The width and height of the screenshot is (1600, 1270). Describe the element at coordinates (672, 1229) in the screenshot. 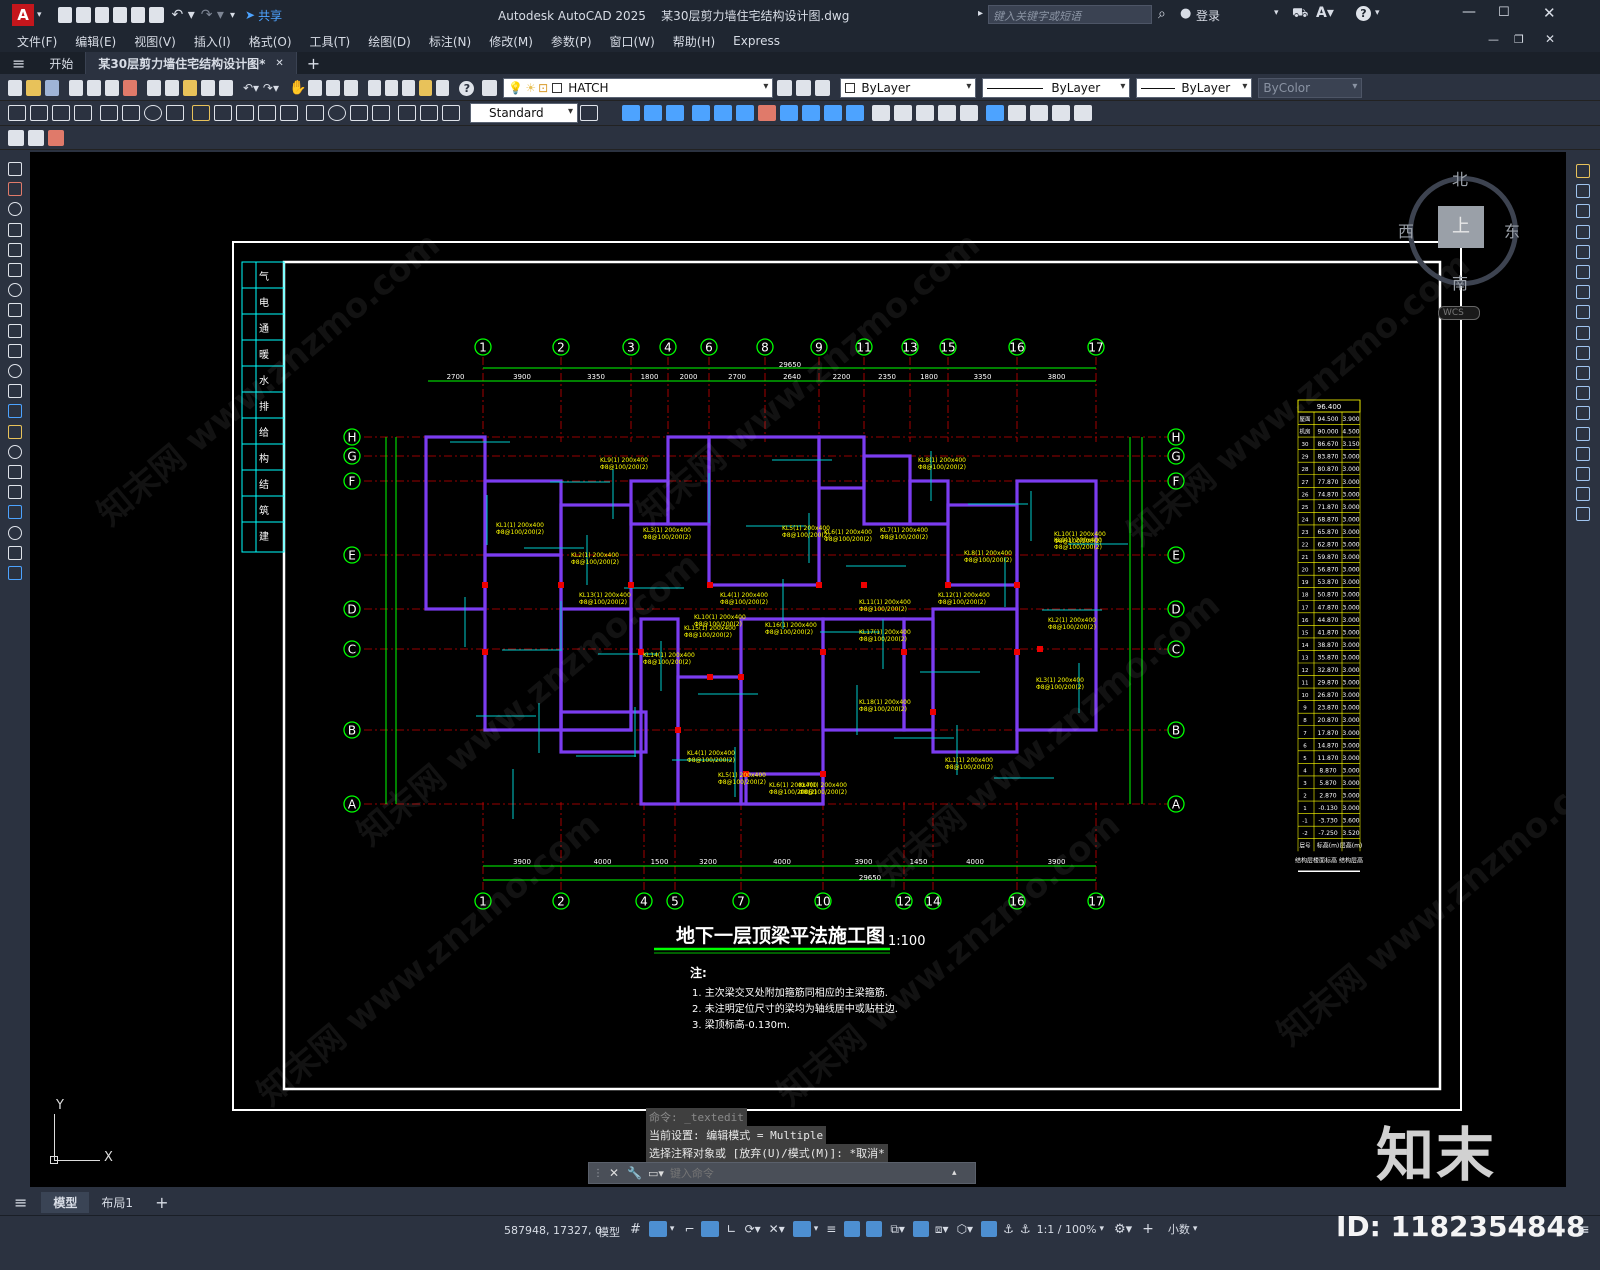

I see `snap-dropdown-icon: ▾` at that location.